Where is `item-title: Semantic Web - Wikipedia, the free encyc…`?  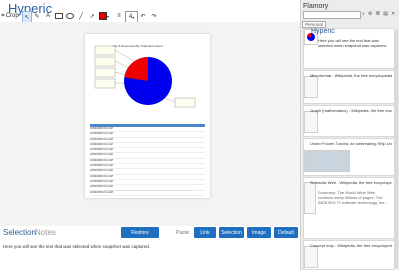 item-title: Semantic Web - Wikipedia, the free encyc… is located at coordinates (351, 182).